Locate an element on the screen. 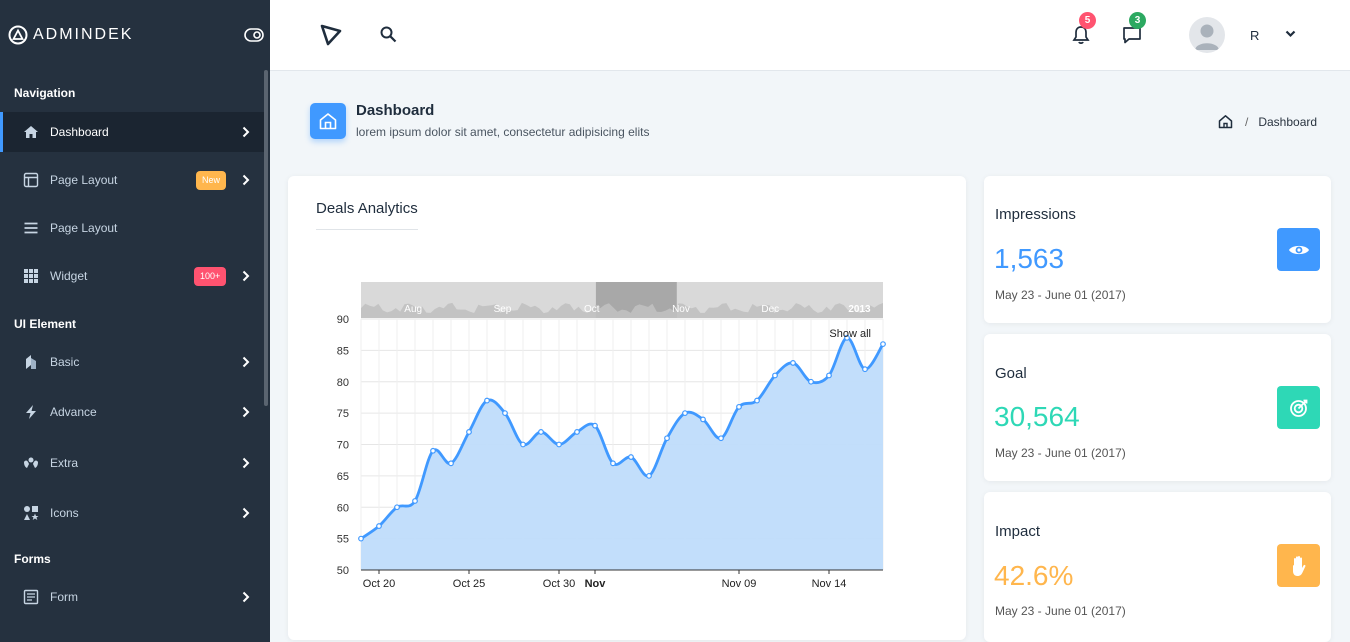 This screenshot has width=1350, height=642. sidebar-item-label: Icons is located at coordinates (64, 513).